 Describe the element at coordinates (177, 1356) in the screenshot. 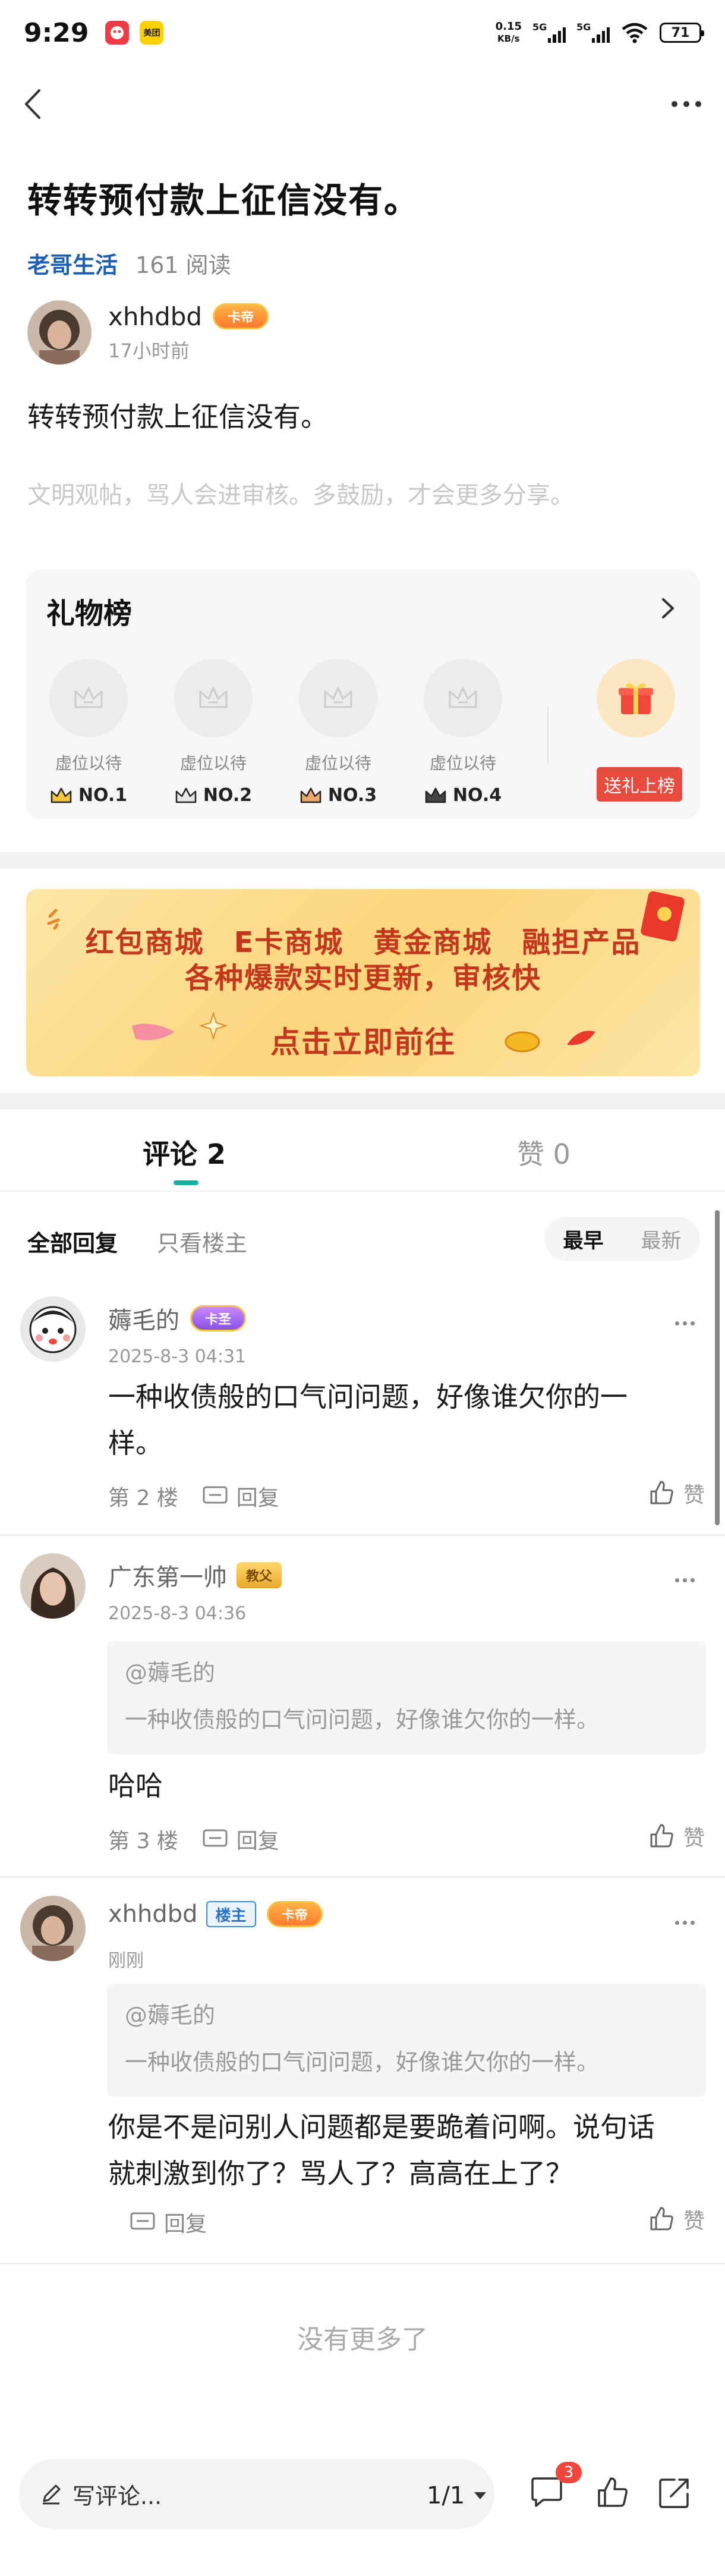

I see `comment-time: 2025-8-3 04:31` at that location.